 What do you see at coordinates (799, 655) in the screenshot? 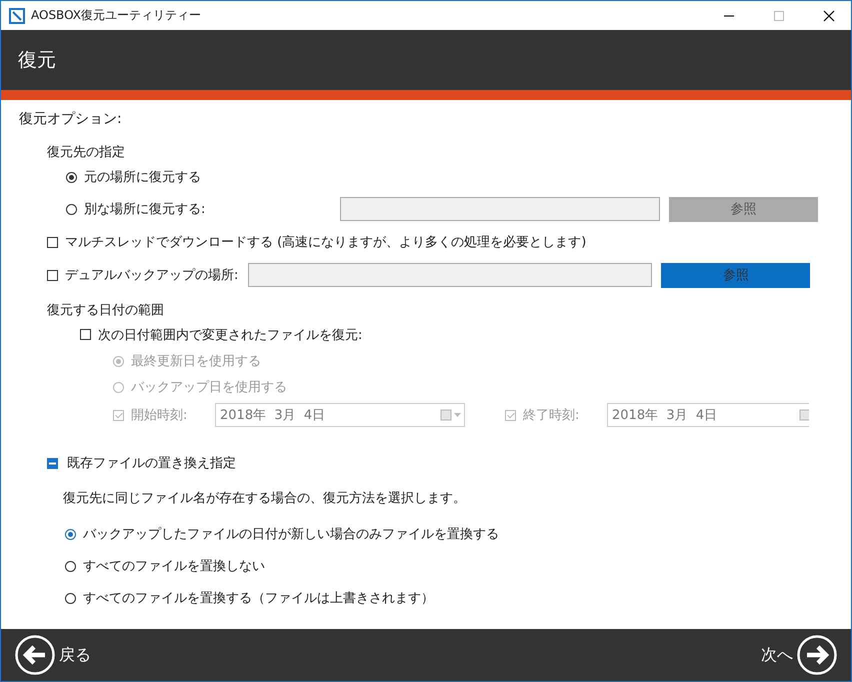
I see `next-button: 次へ` at bounding box center [799, 655].